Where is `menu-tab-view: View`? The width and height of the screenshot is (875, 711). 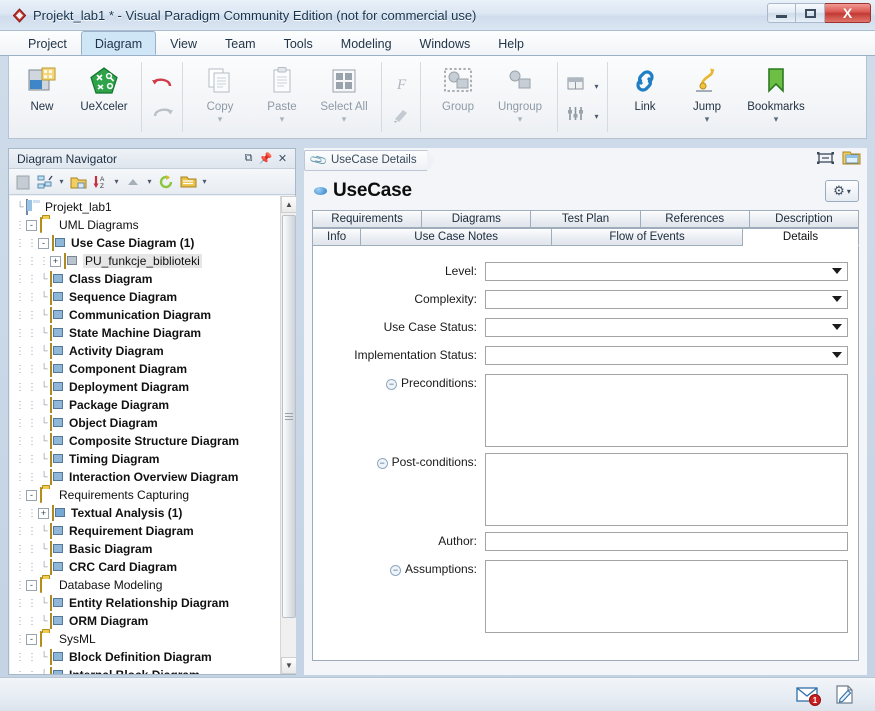
menu-tab-view: View is located at coordinates (183, 43).